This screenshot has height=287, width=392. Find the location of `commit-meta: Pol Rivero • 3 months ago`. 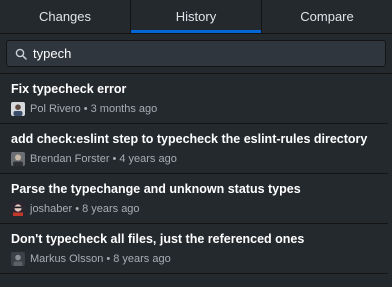

commit-meta: Pol Rivero • 3 months ago is located at coordinates (196, 109).